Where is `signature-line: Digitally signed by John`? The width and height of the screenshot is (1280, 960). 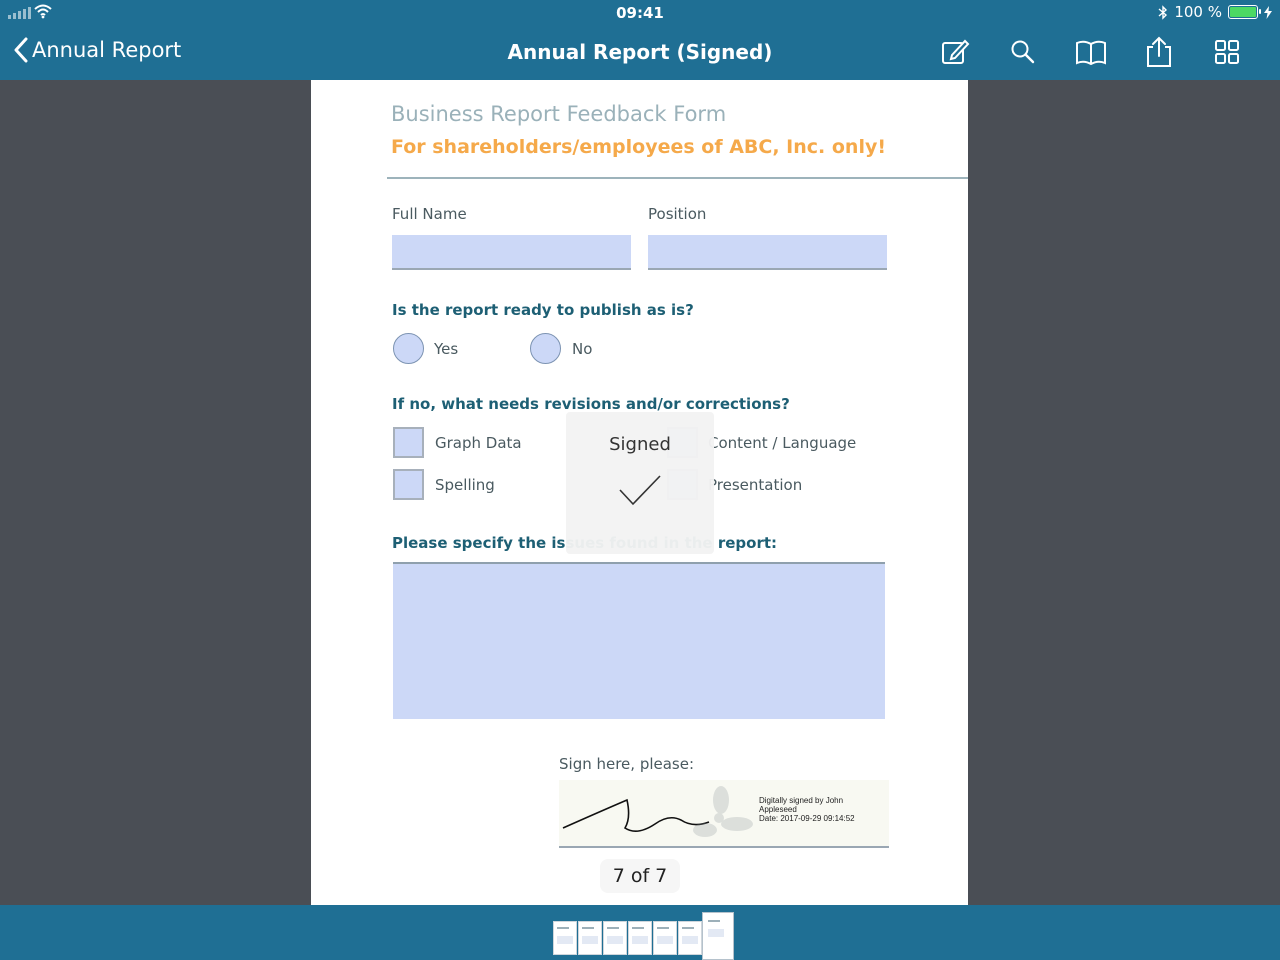 signature-line: Digitally signed by John is located at coordinates (801, 800).